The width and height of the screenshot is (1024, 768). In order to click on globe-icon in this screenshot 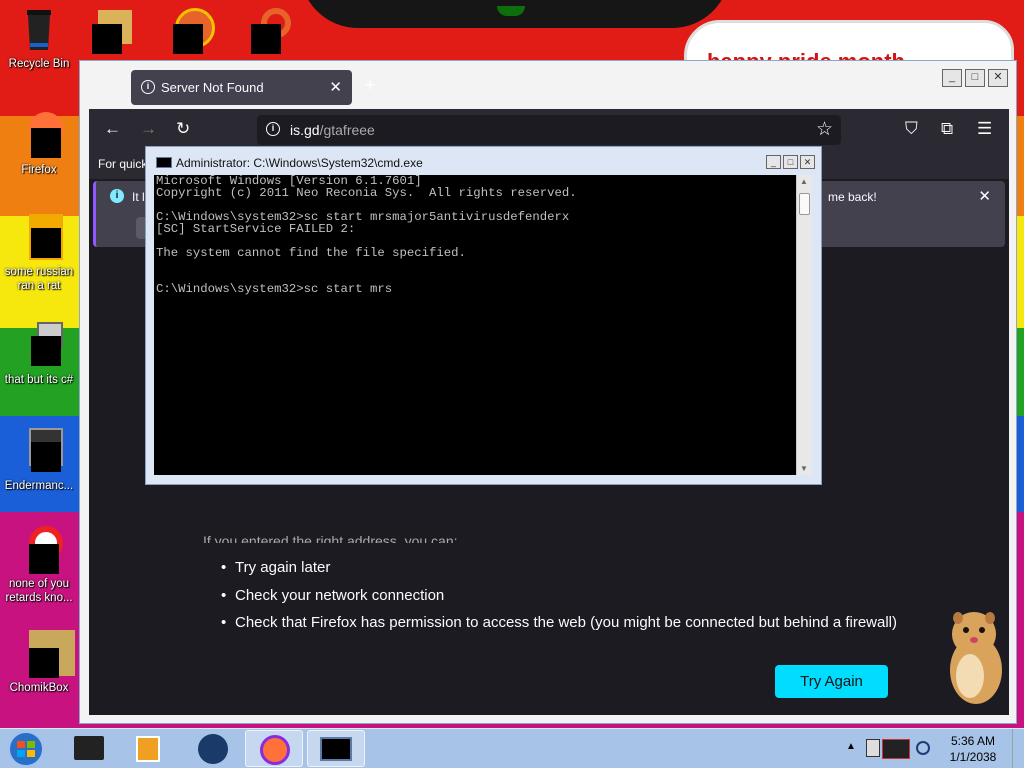, I will do `click(213, 749)`.